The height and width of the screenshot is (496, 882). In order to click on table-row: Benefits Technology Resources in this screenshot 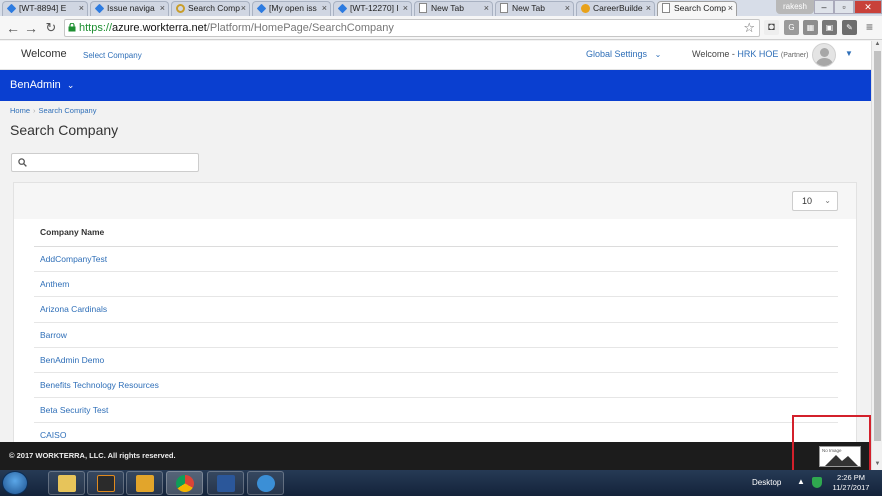, I will do `click(436, 386)`.